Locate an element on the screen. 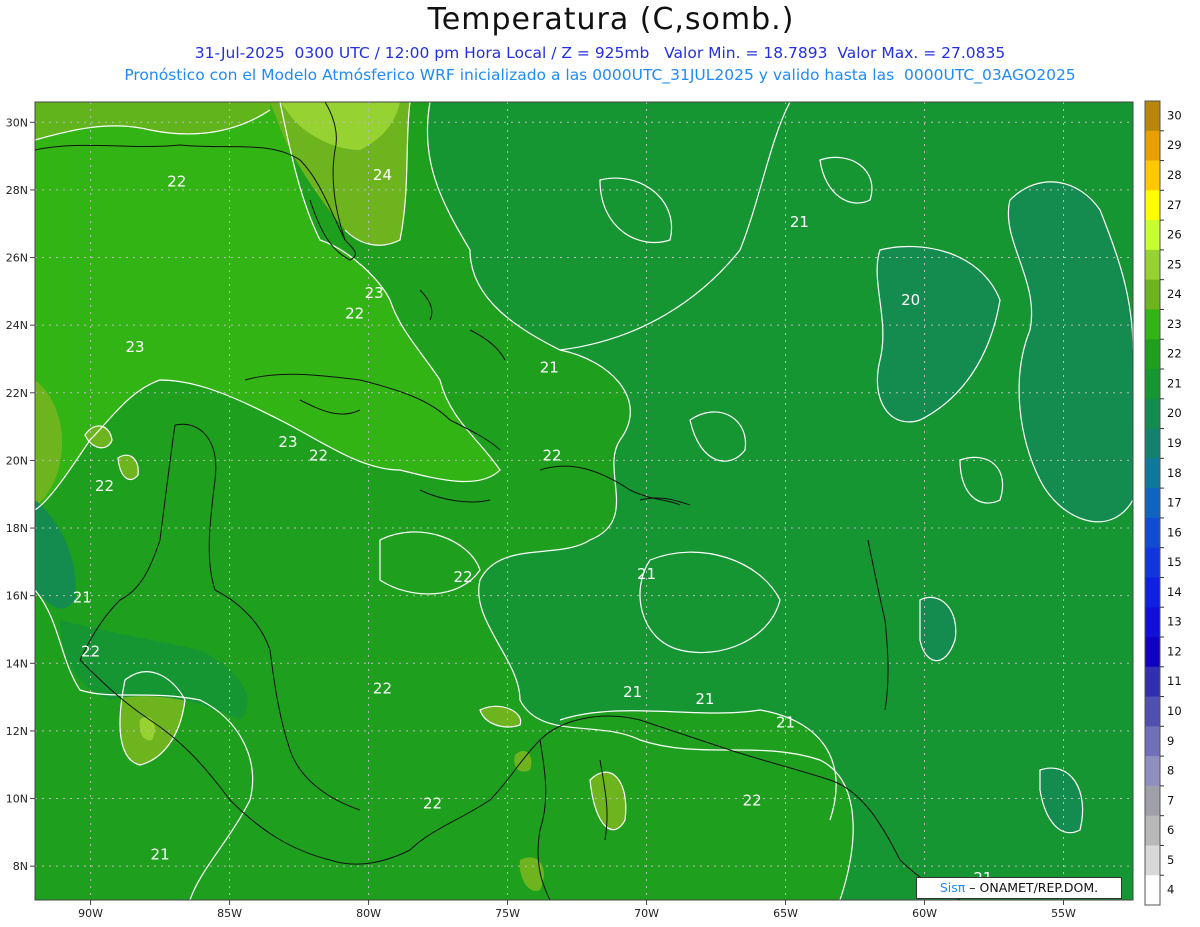 This screenshot has height=927, width=1200. color-scale-label: 15 is located at coordinates (1174, 562).